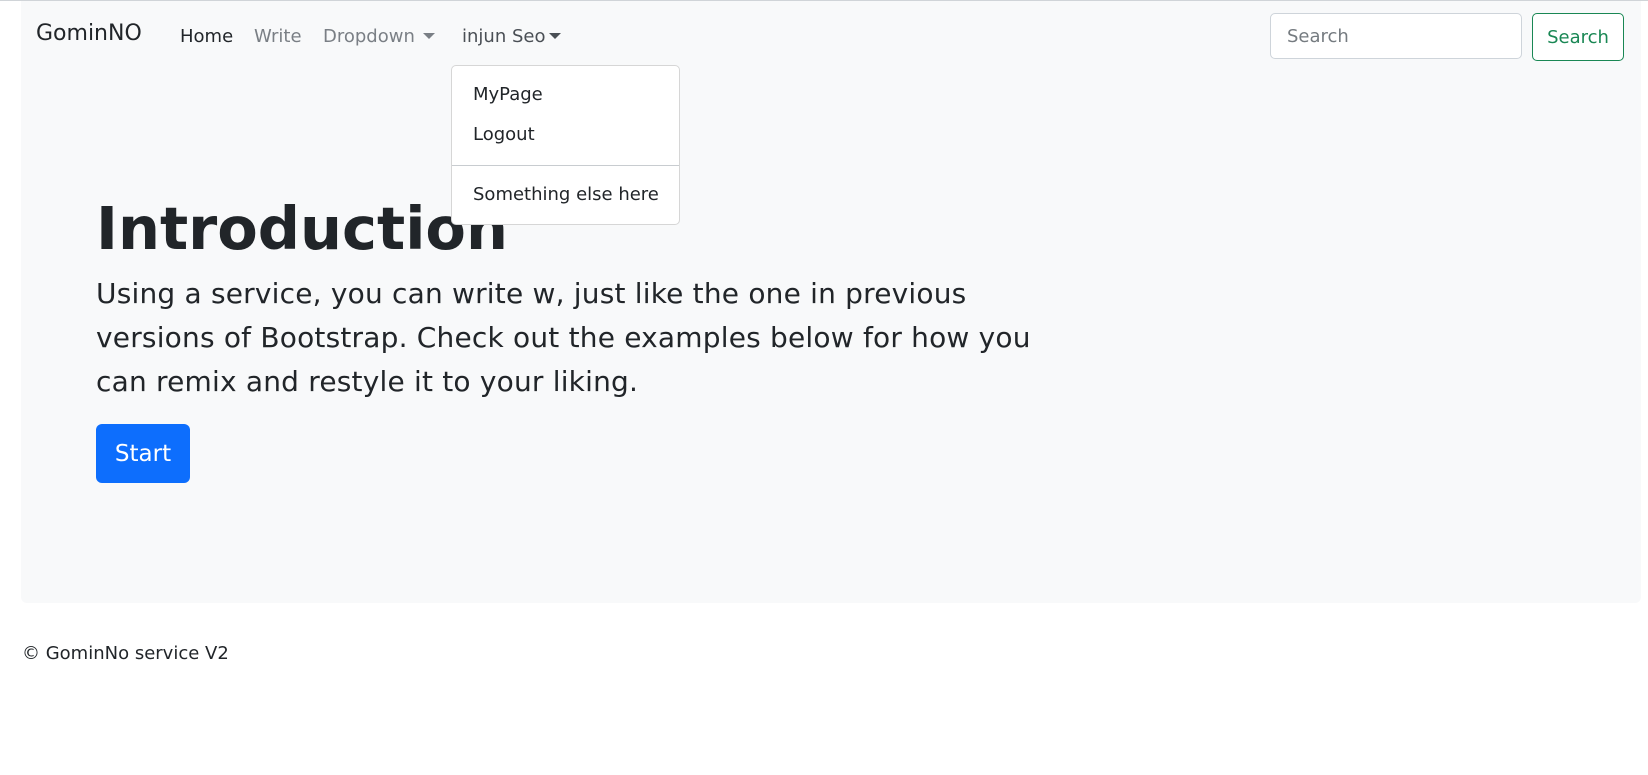  Describe the element at coordinates (565, 165) in the screenshot. I see `dropdown-divider` at that location.